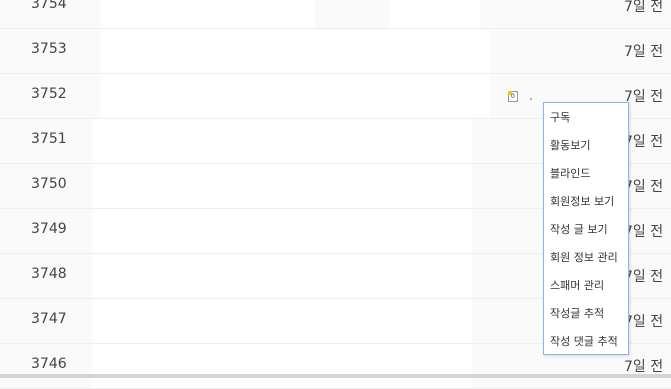 The height and width of the screenshot is (389, 671). I want to click on menu-item-view-posts: 작성 글 보기, so click(579, 230).